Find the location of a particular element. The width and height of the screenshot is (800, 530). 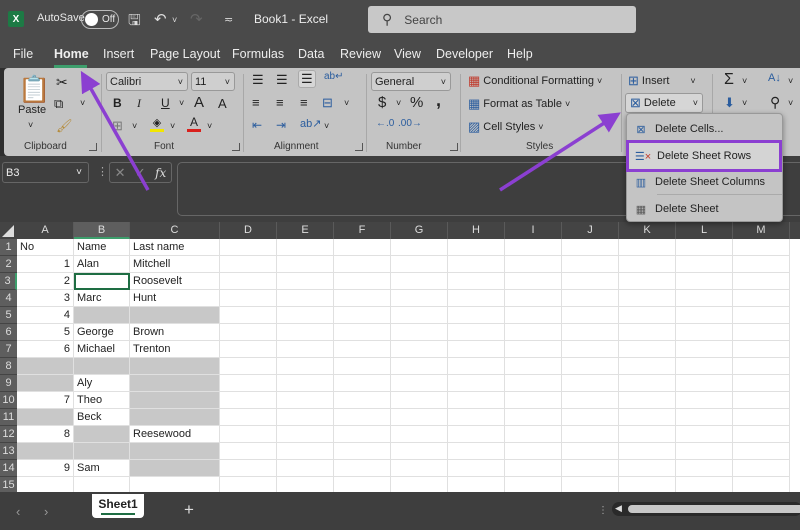

cell-d8 is located at coordinates (248, 366).